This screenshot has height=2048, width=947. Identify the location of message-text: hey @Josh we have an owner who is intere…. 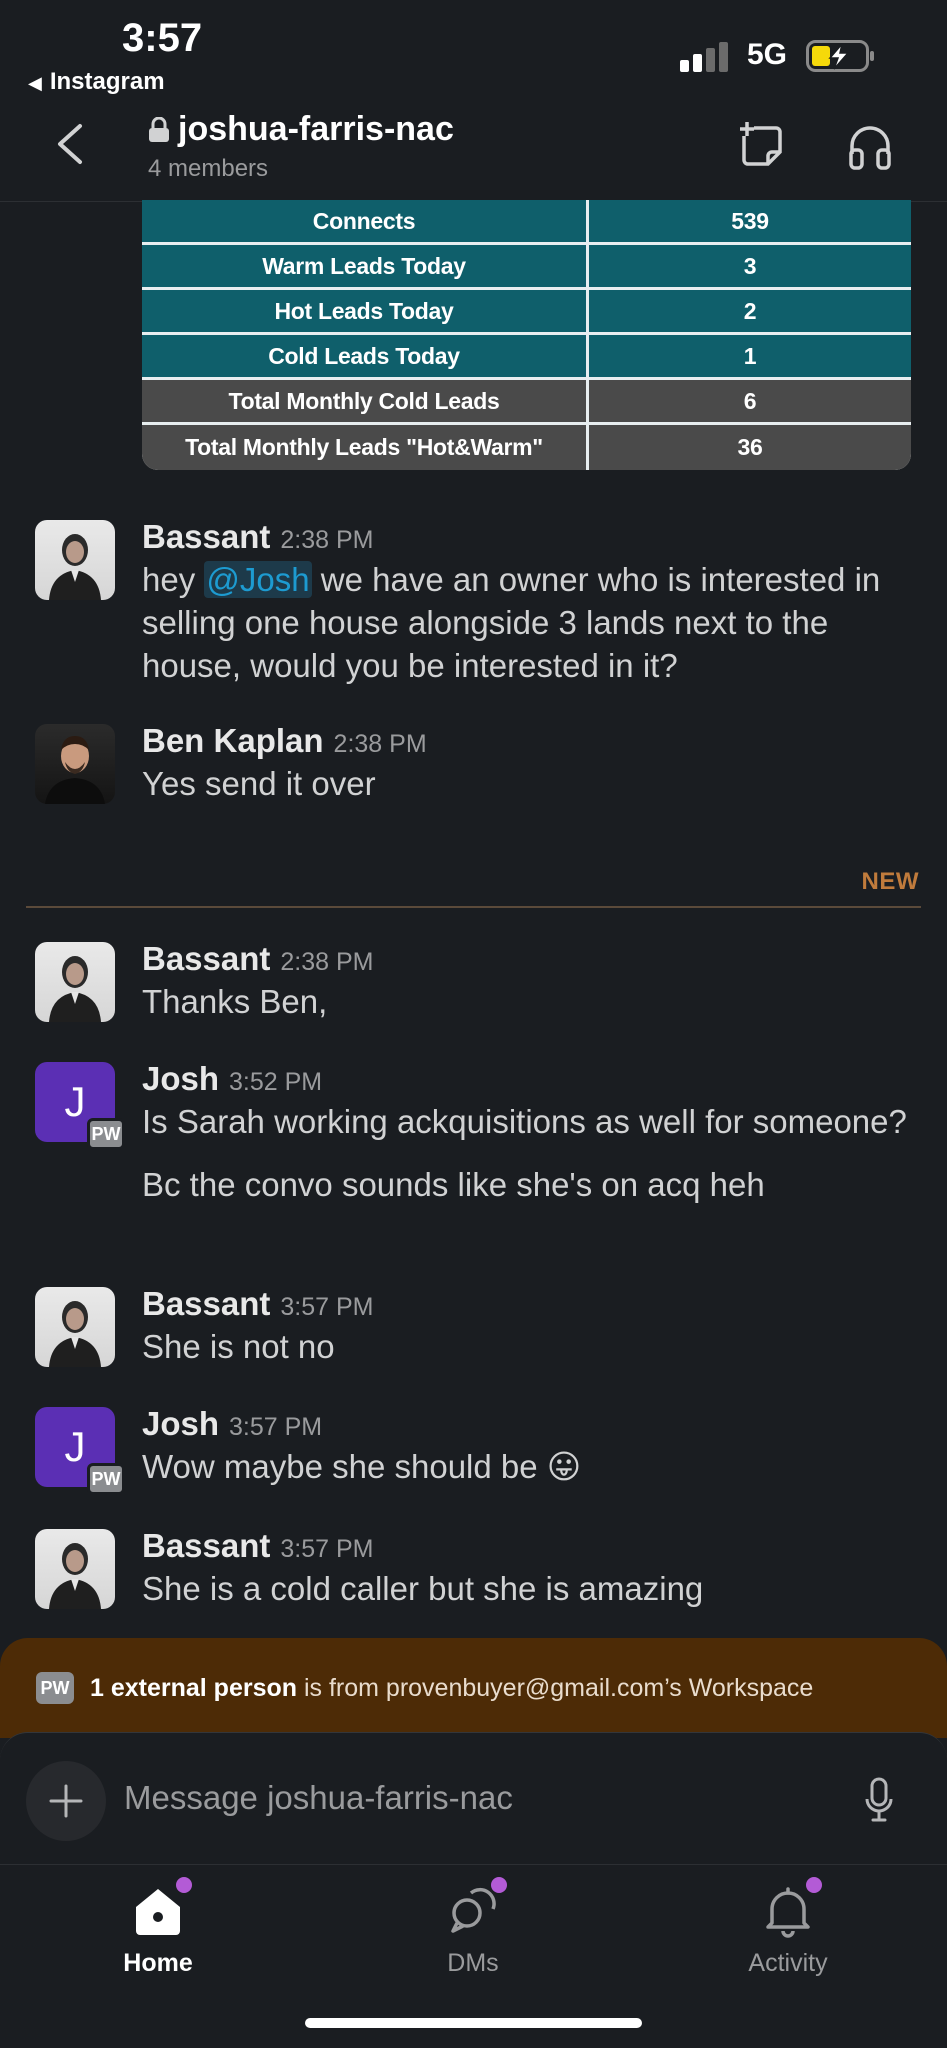
(524, 622).